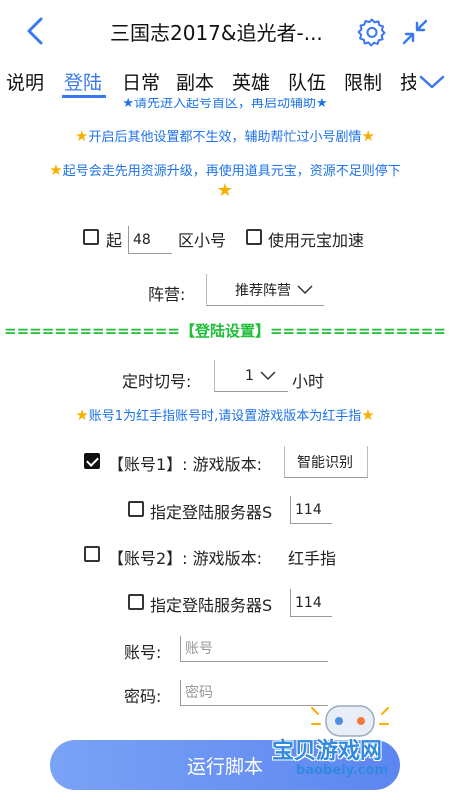  I want to click on minimize-button, so click(415, 32).